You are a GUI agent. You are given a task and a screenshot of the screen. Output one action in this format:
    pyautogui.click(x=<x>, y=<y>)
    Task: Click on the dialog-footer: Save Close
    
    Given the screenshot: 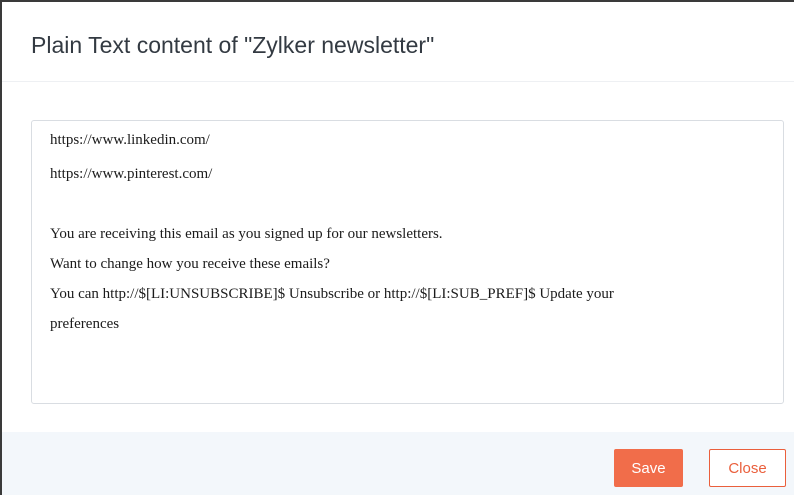 What is the action you would take?
    pyautogui.click(x=398, y=463)
    